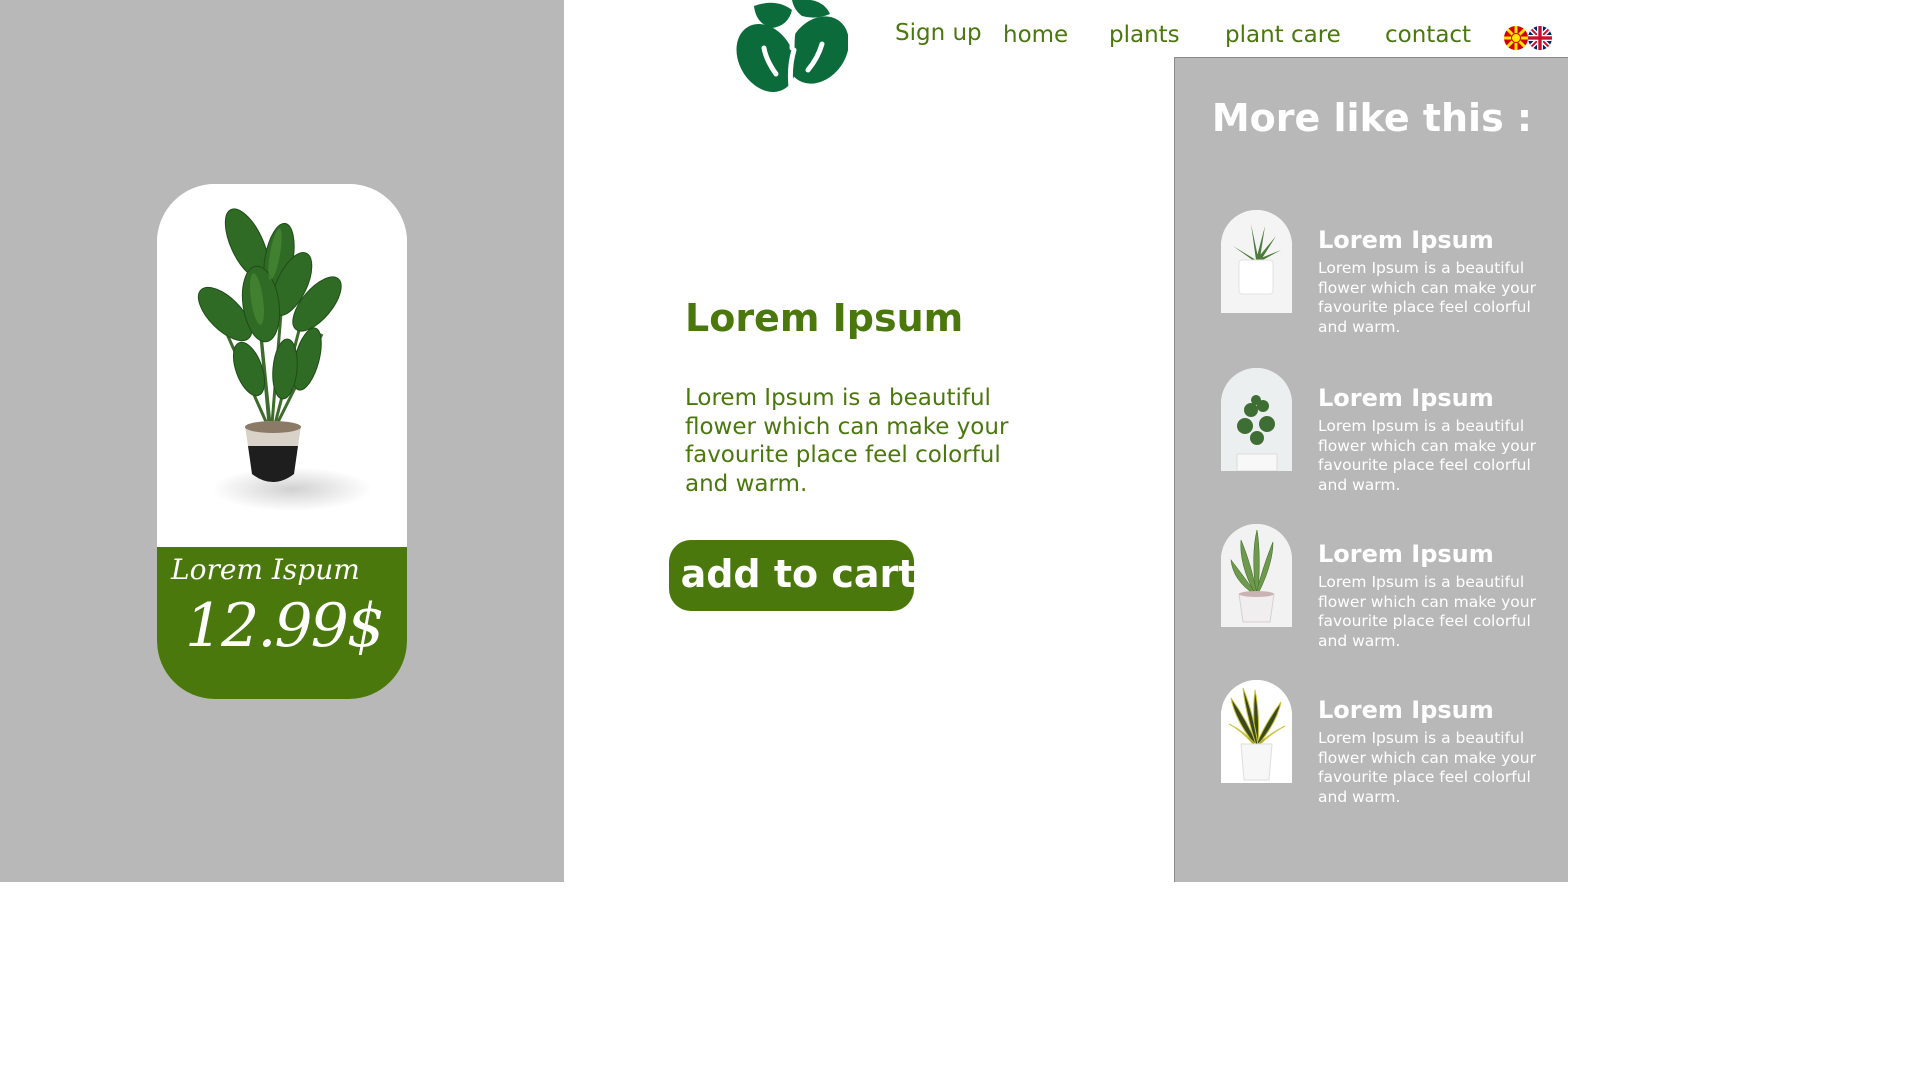 This screenshot has width=1920, height=1080. I want to click on nav-sign-up: Sign up, so click(938, 33).